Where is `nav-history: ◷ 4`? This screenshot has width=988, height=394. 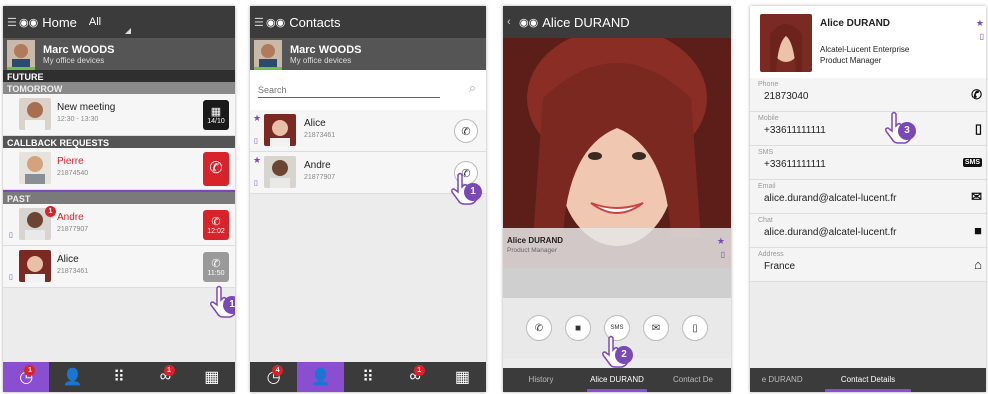 nav-history: ◷ 4 is located at coordinates (273, 377).